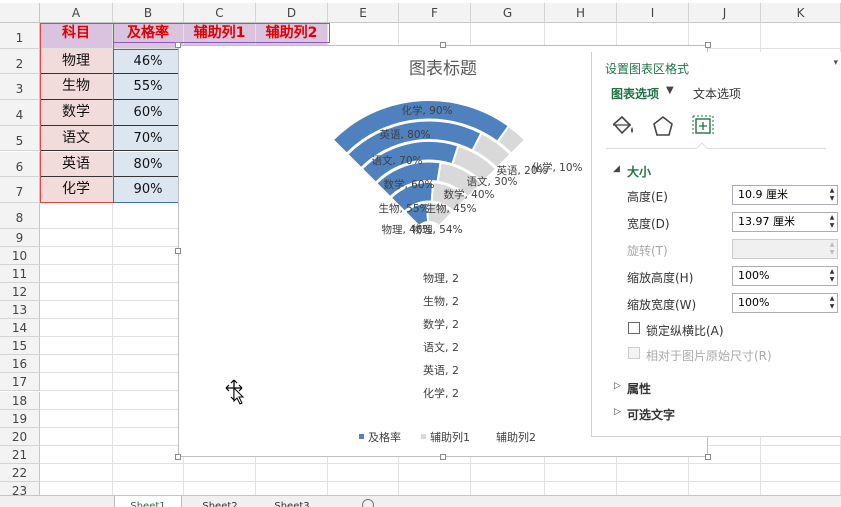  What do you see at coordinates (148, 61) in the screenshot?
I see `rate-cell: 46%` at bounding box center [148, 61].